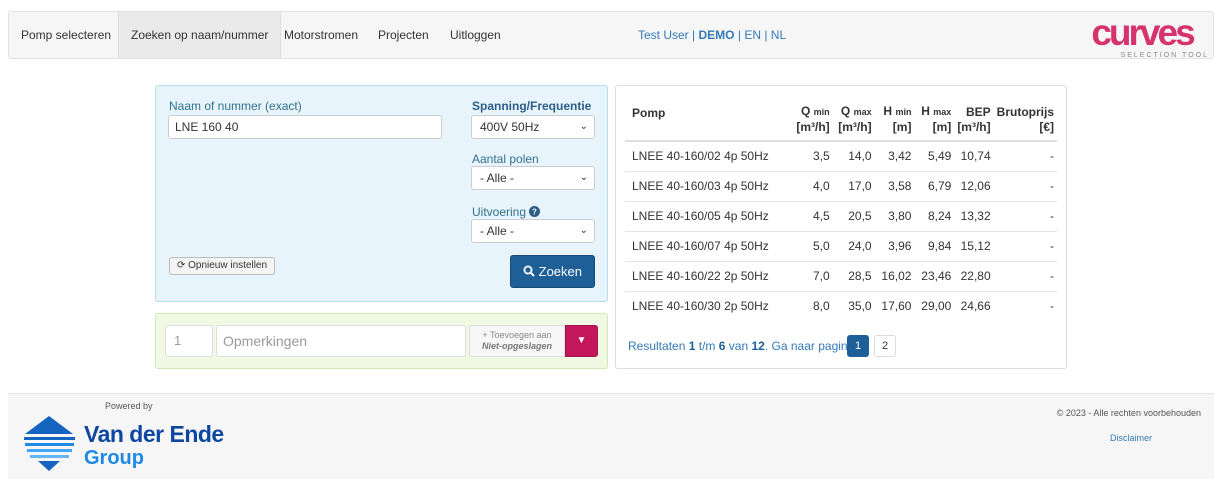  I want to click on nav-projecten: Projecten, so click(403, 35).